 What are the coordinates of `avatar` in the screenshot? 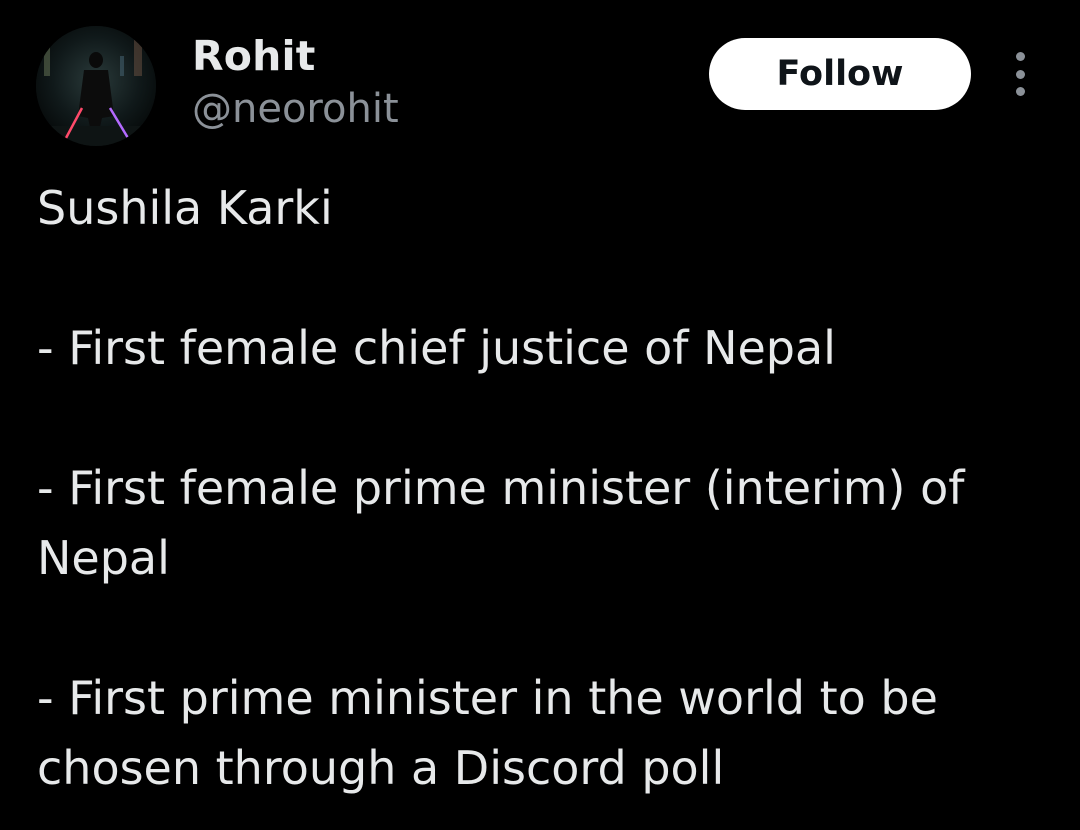 It's located at (96, 86).